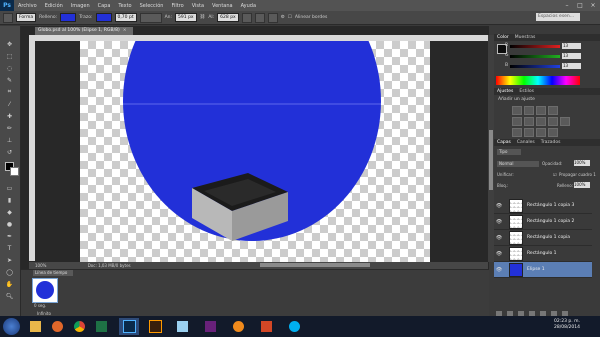 This screenshot has height=337, width=600. Describe the element at coordinates (518, 164) in the screenshot. I see `blend-mode-select: Normal` at that location.